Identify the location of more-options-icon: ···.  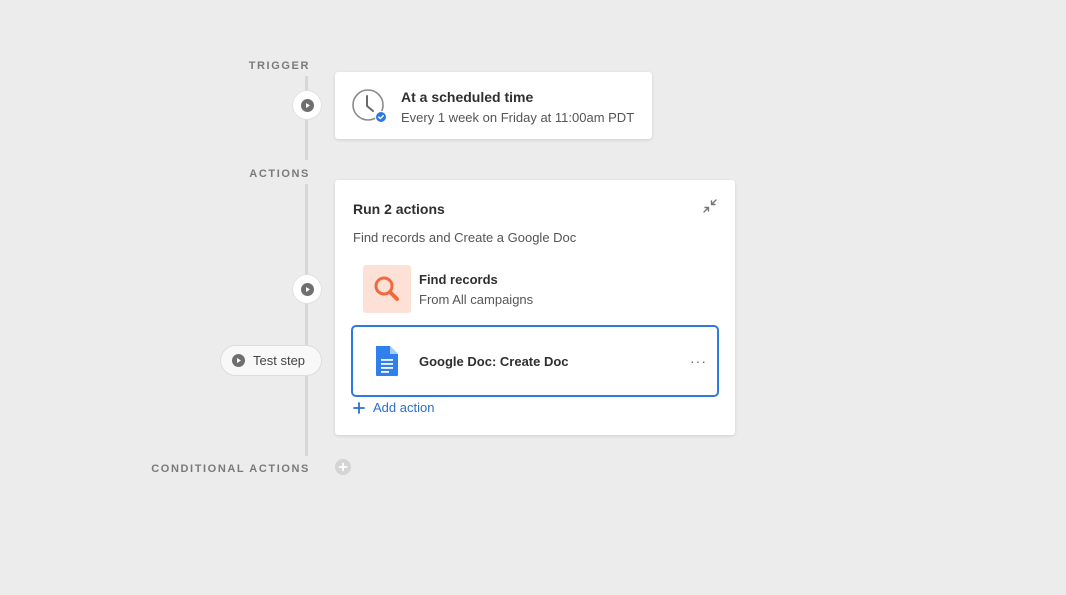
(698, 361).